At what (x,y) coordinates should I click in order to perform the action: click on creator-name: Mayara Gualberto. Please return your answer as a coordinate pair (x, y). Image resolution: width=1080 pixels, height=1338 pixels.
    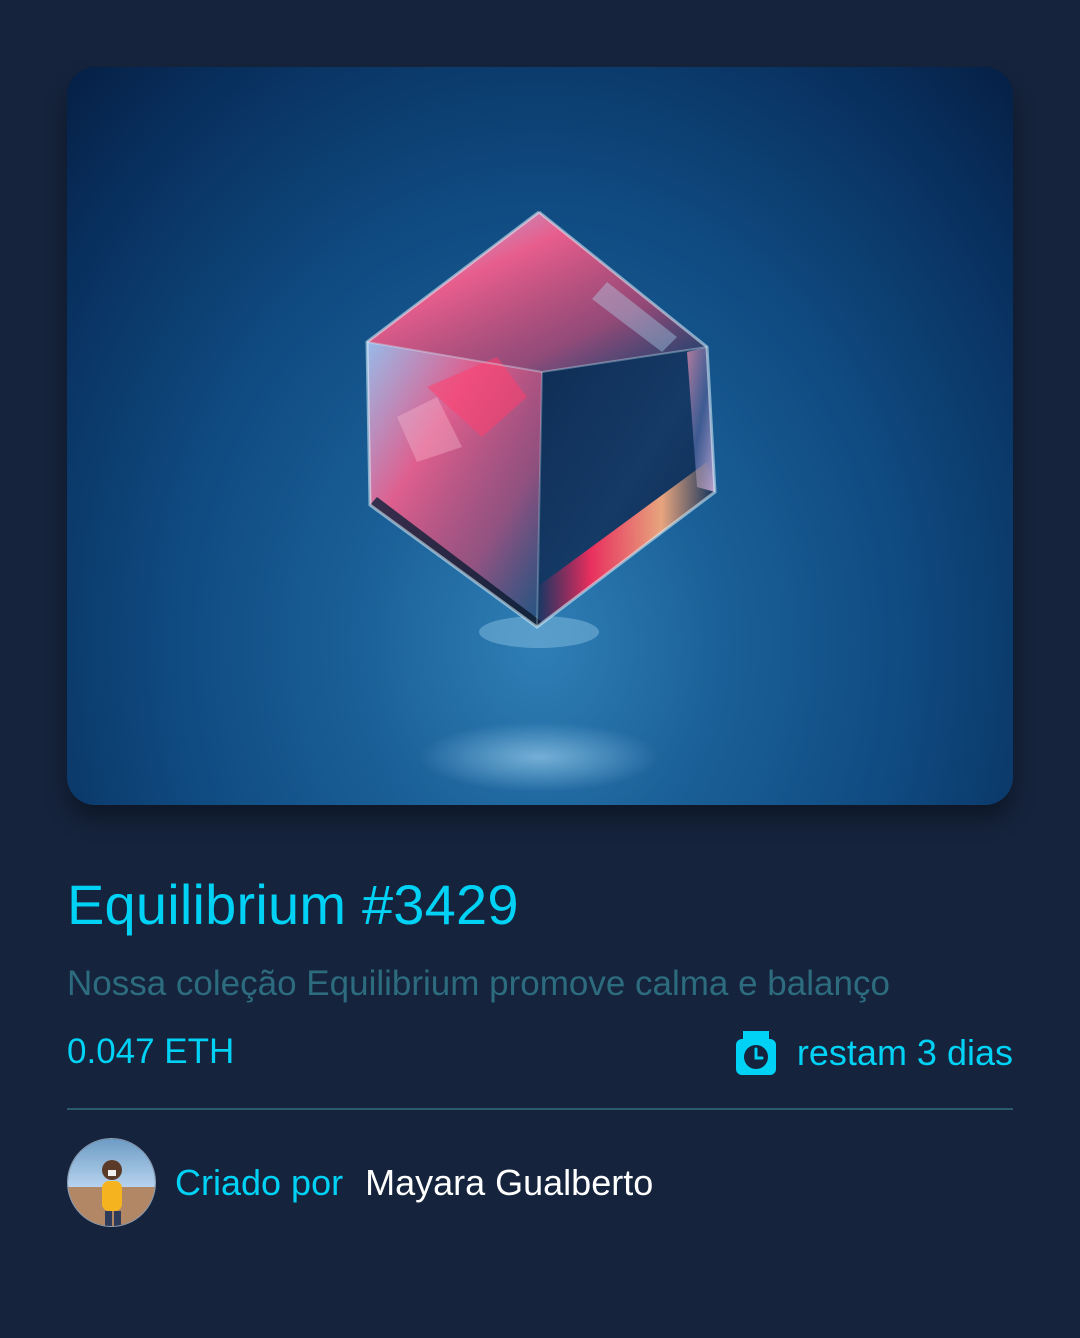
    Looking at the image, I should click on (509, 1183).